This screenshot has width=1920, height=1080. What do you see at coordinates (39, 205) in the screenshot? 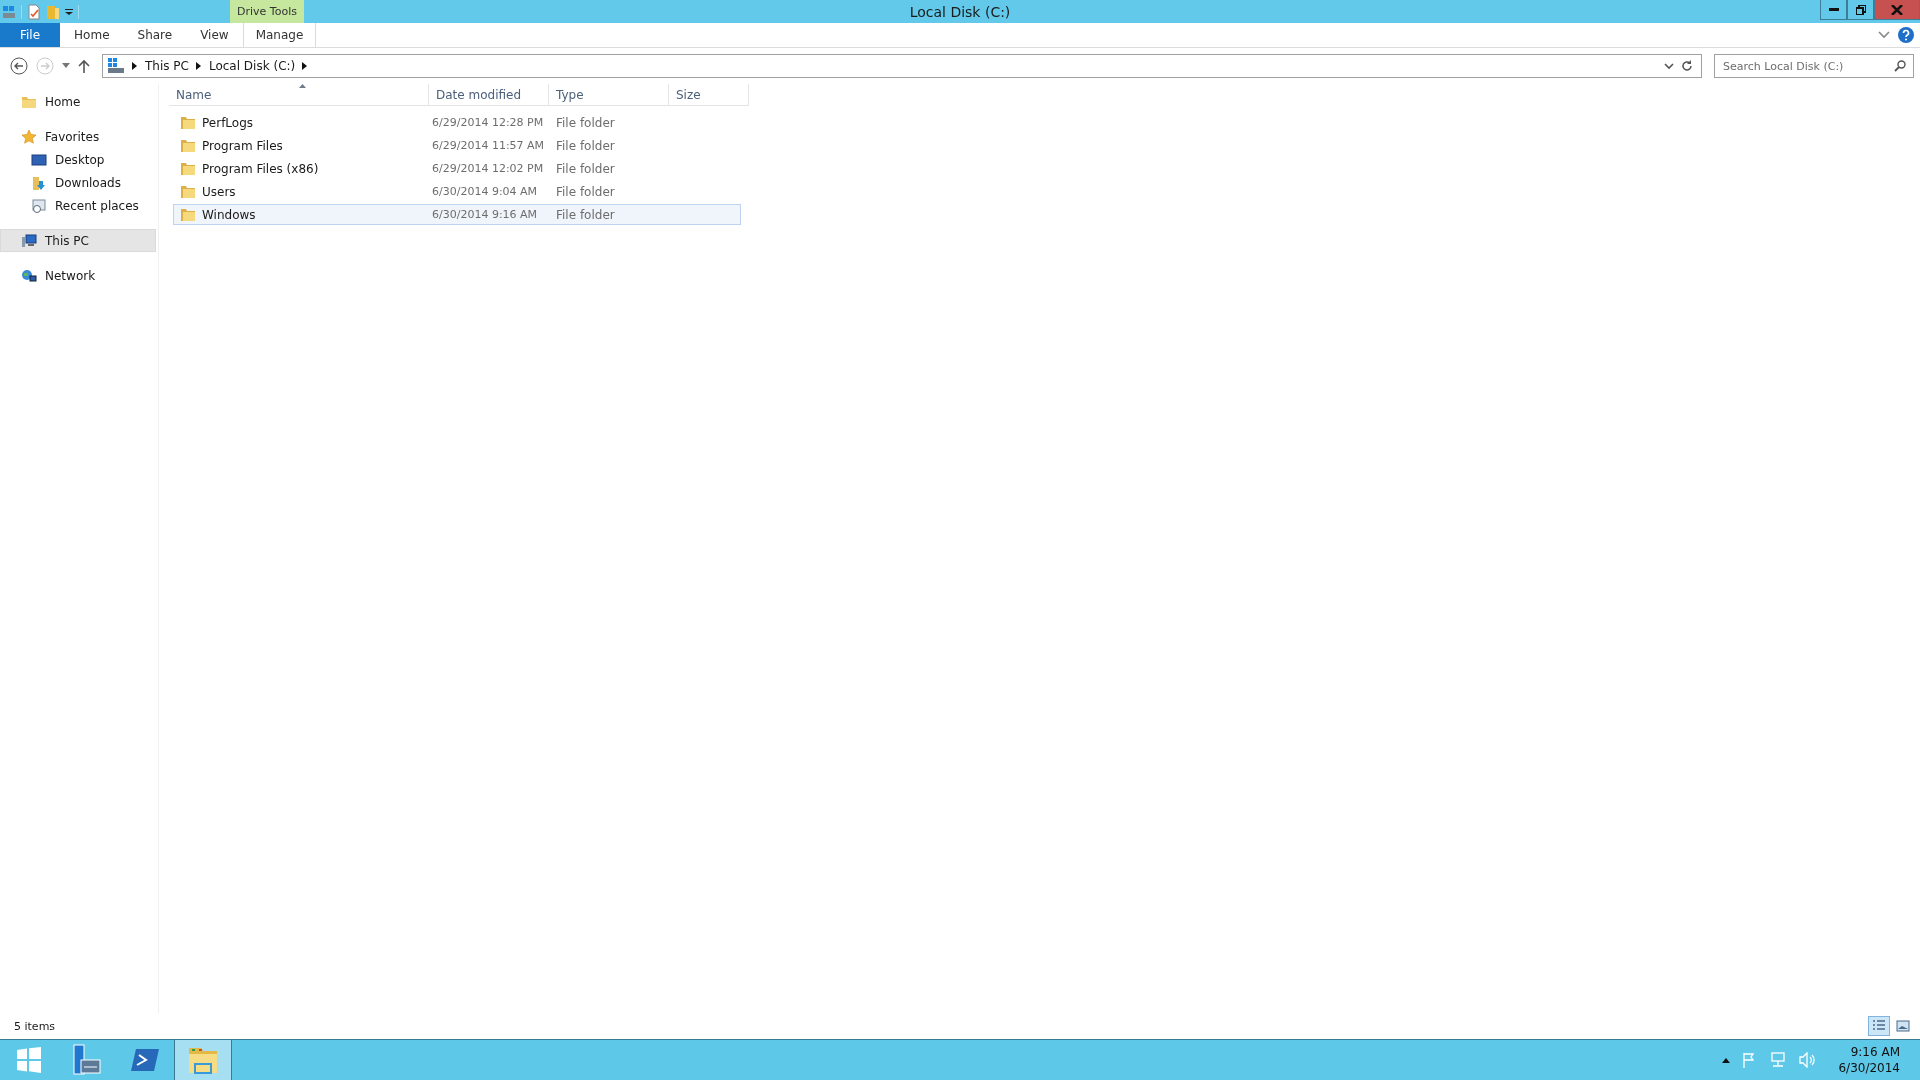
I see `recent-places-icon` at bounding box center [39, 205].